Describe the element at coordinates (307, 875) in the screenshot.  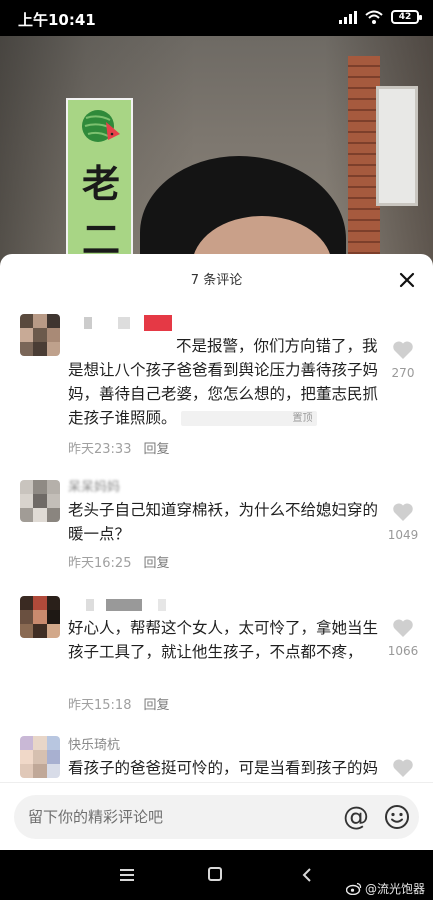
I see `back-icon` at that location.